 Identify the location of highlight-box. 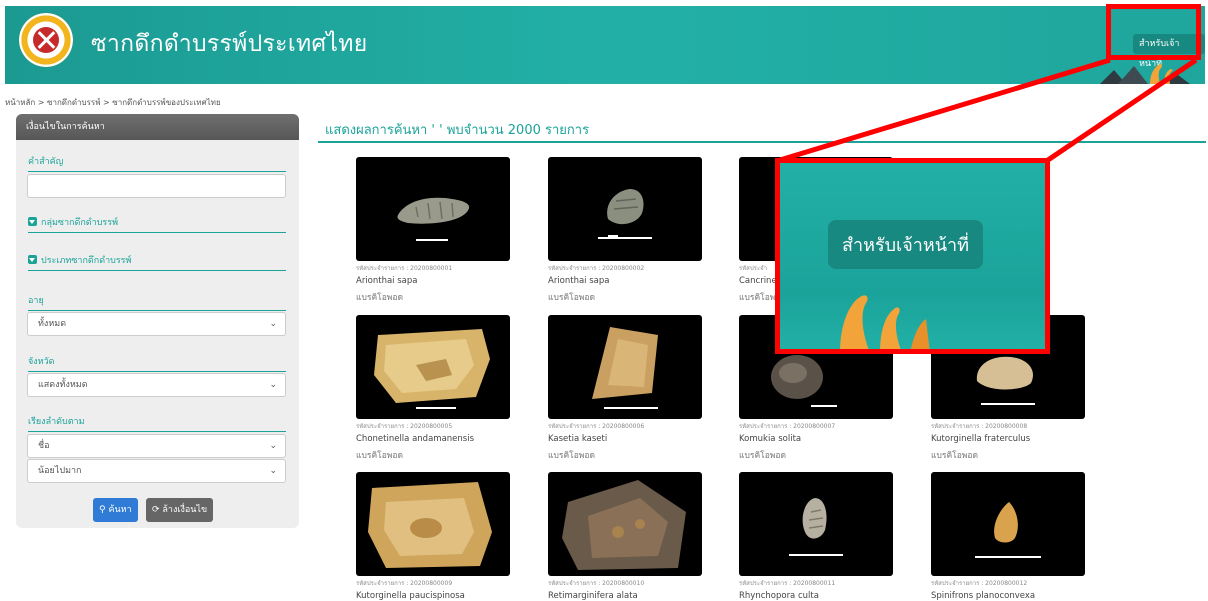
(1153, 32).